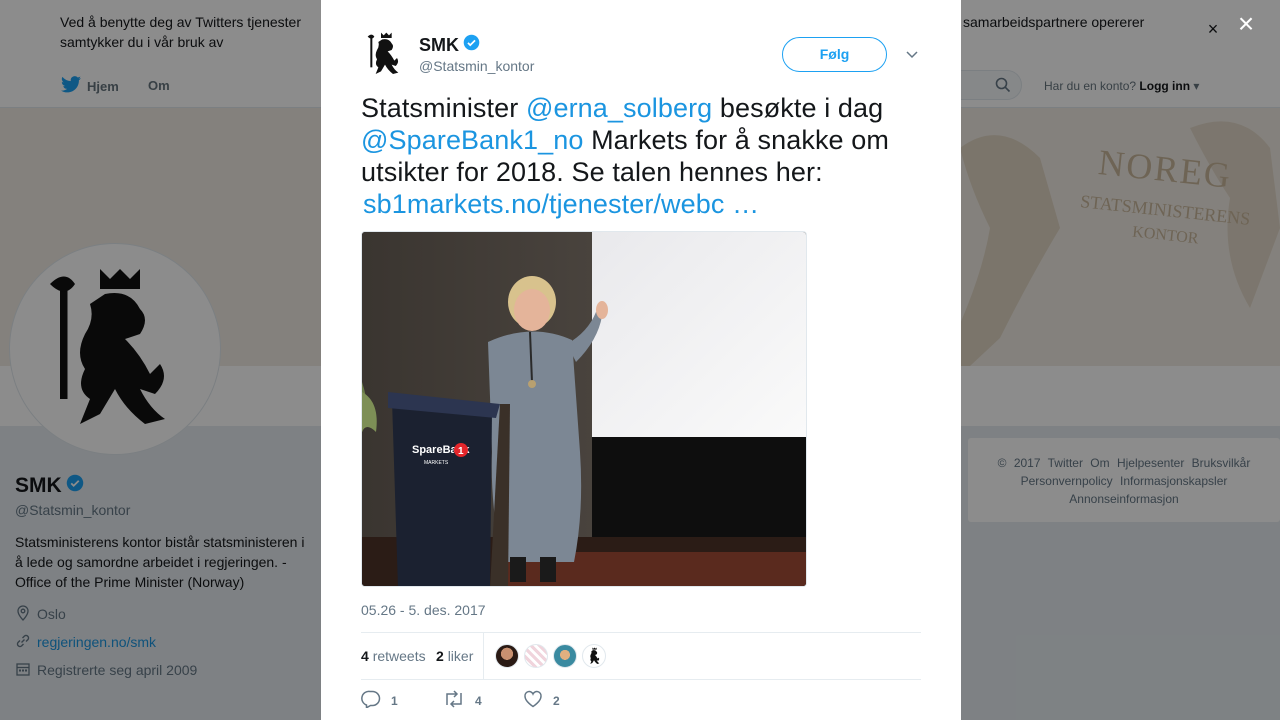 Image resolution: width=1280 pixels, height=720 pixels. I want to click on tweet-author-name: SMK, so click(449, 45).